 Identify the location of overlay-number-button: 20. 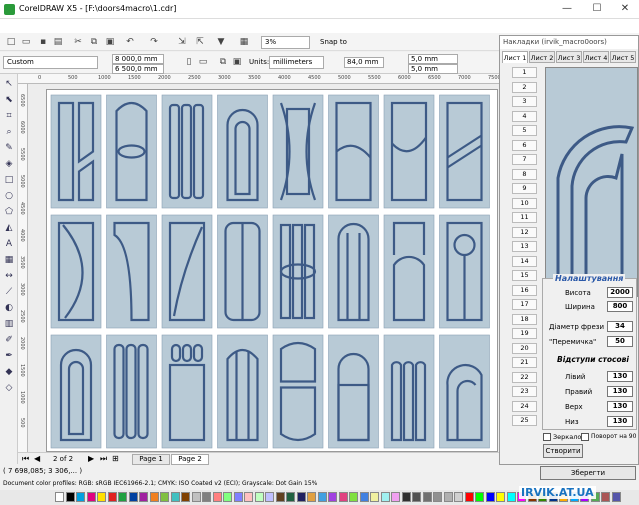
(524, 348).